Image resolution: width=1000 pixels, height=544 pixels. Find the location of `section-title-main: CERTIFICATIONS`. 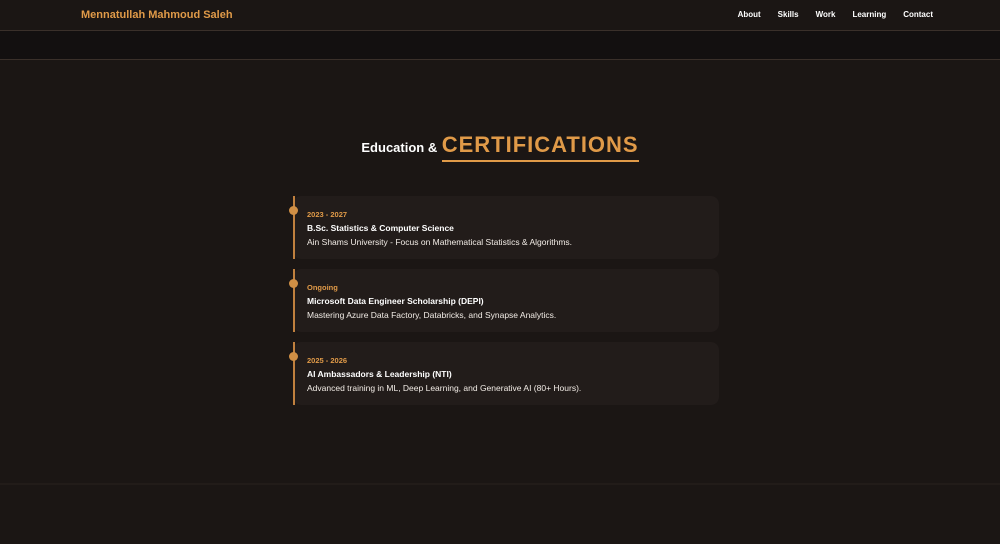

section-title-main: CERTIFICATIONS is located at coordinates (540, 147).